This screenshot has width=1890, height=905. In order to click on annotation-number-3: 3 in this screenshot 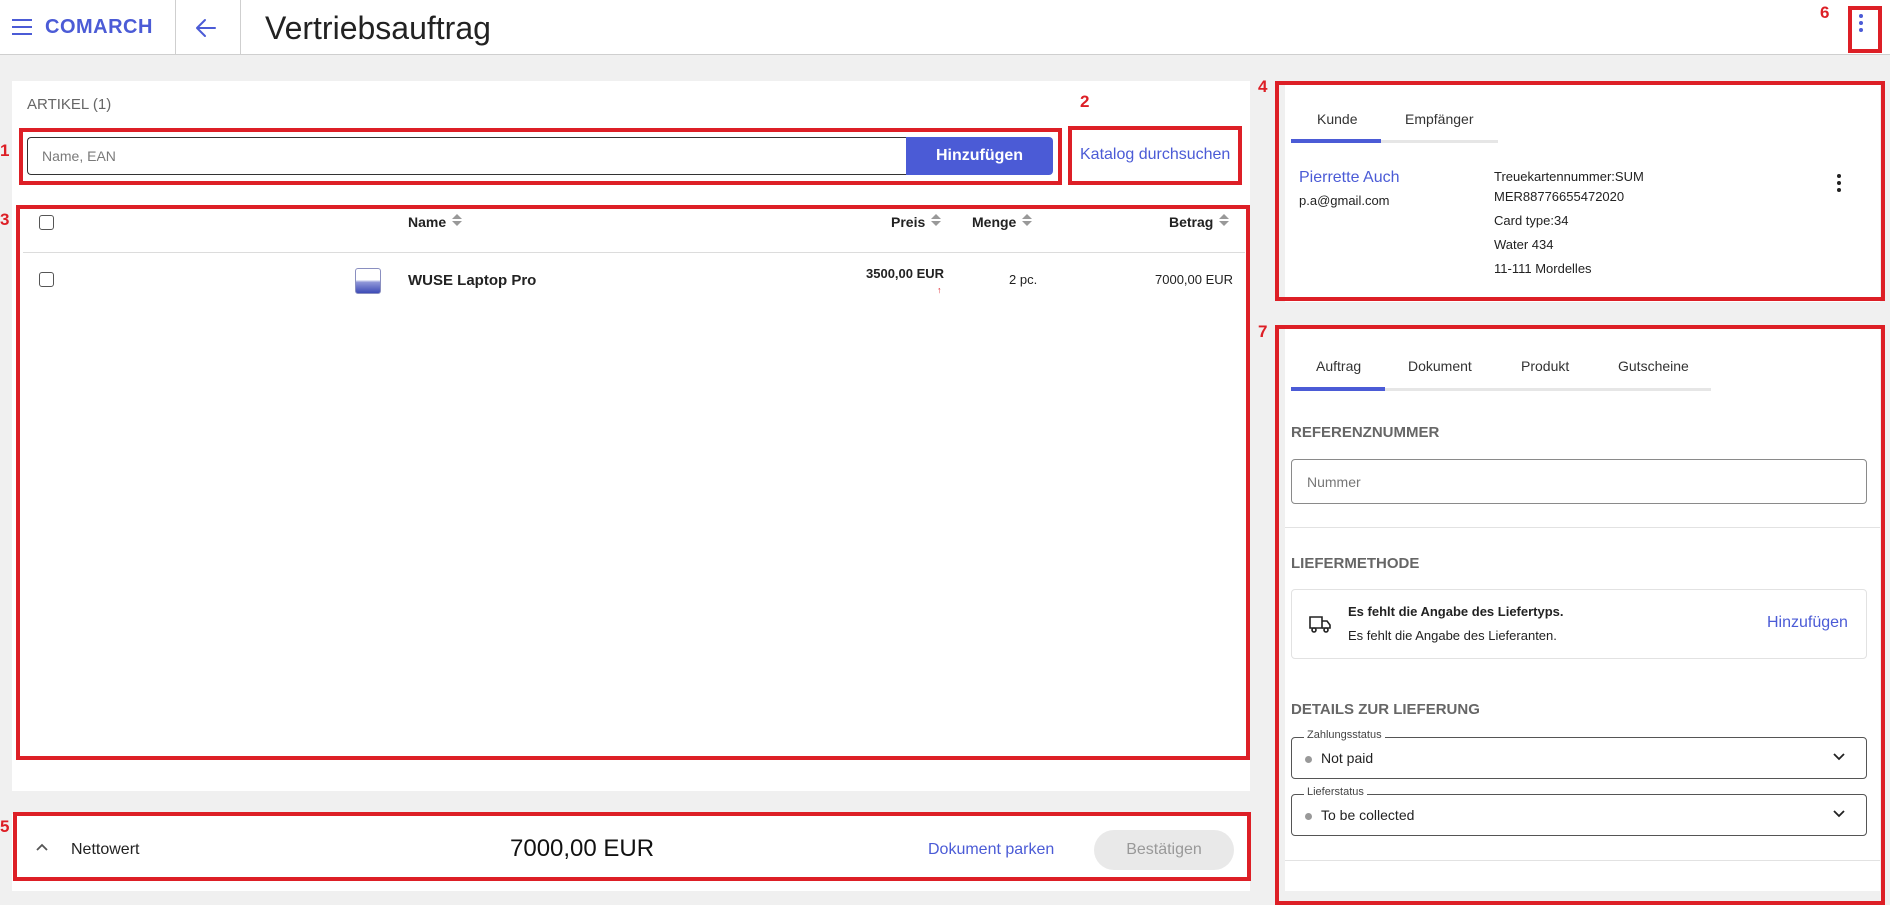, I will do `click(5, 219)`.